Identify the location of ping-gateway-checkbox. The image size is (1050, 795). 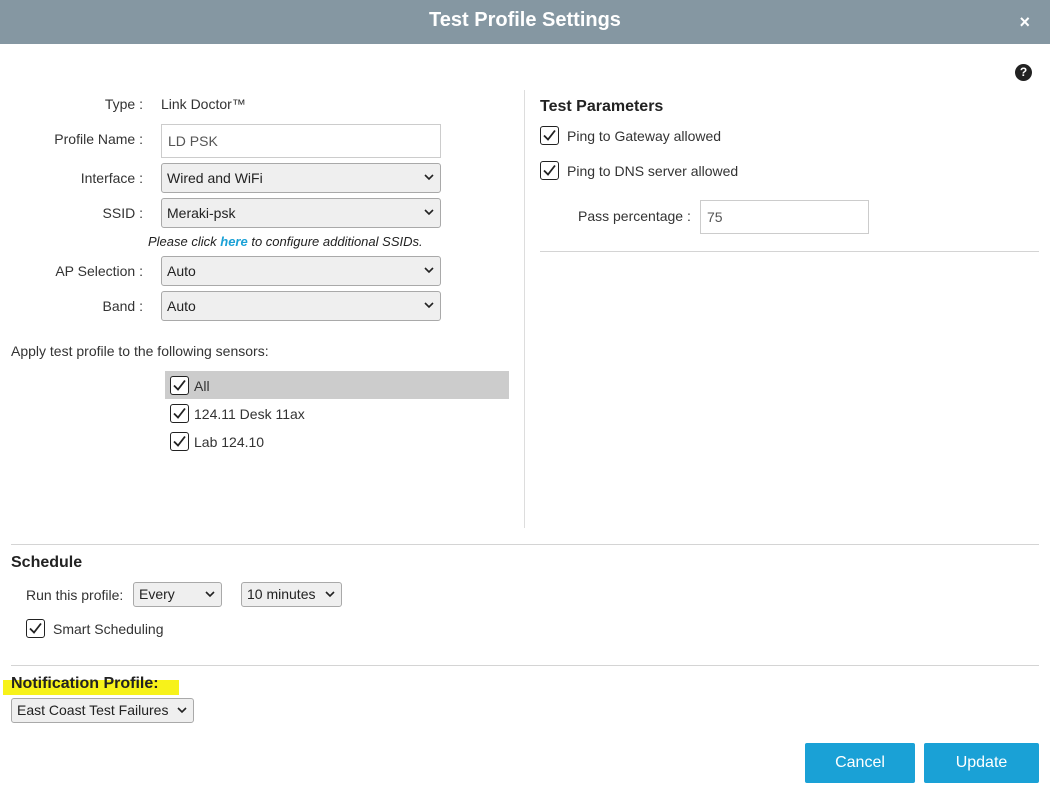
(549, 135).